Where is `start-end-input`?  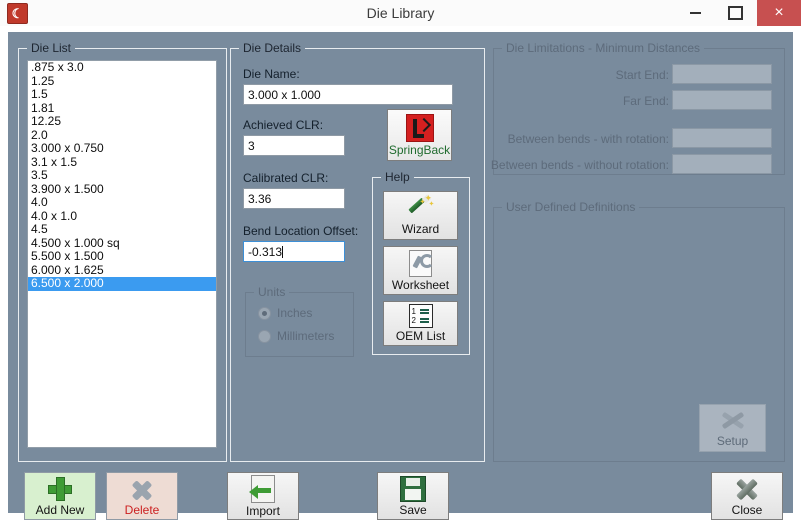 start-end-input is located at coordinates (722, 74).